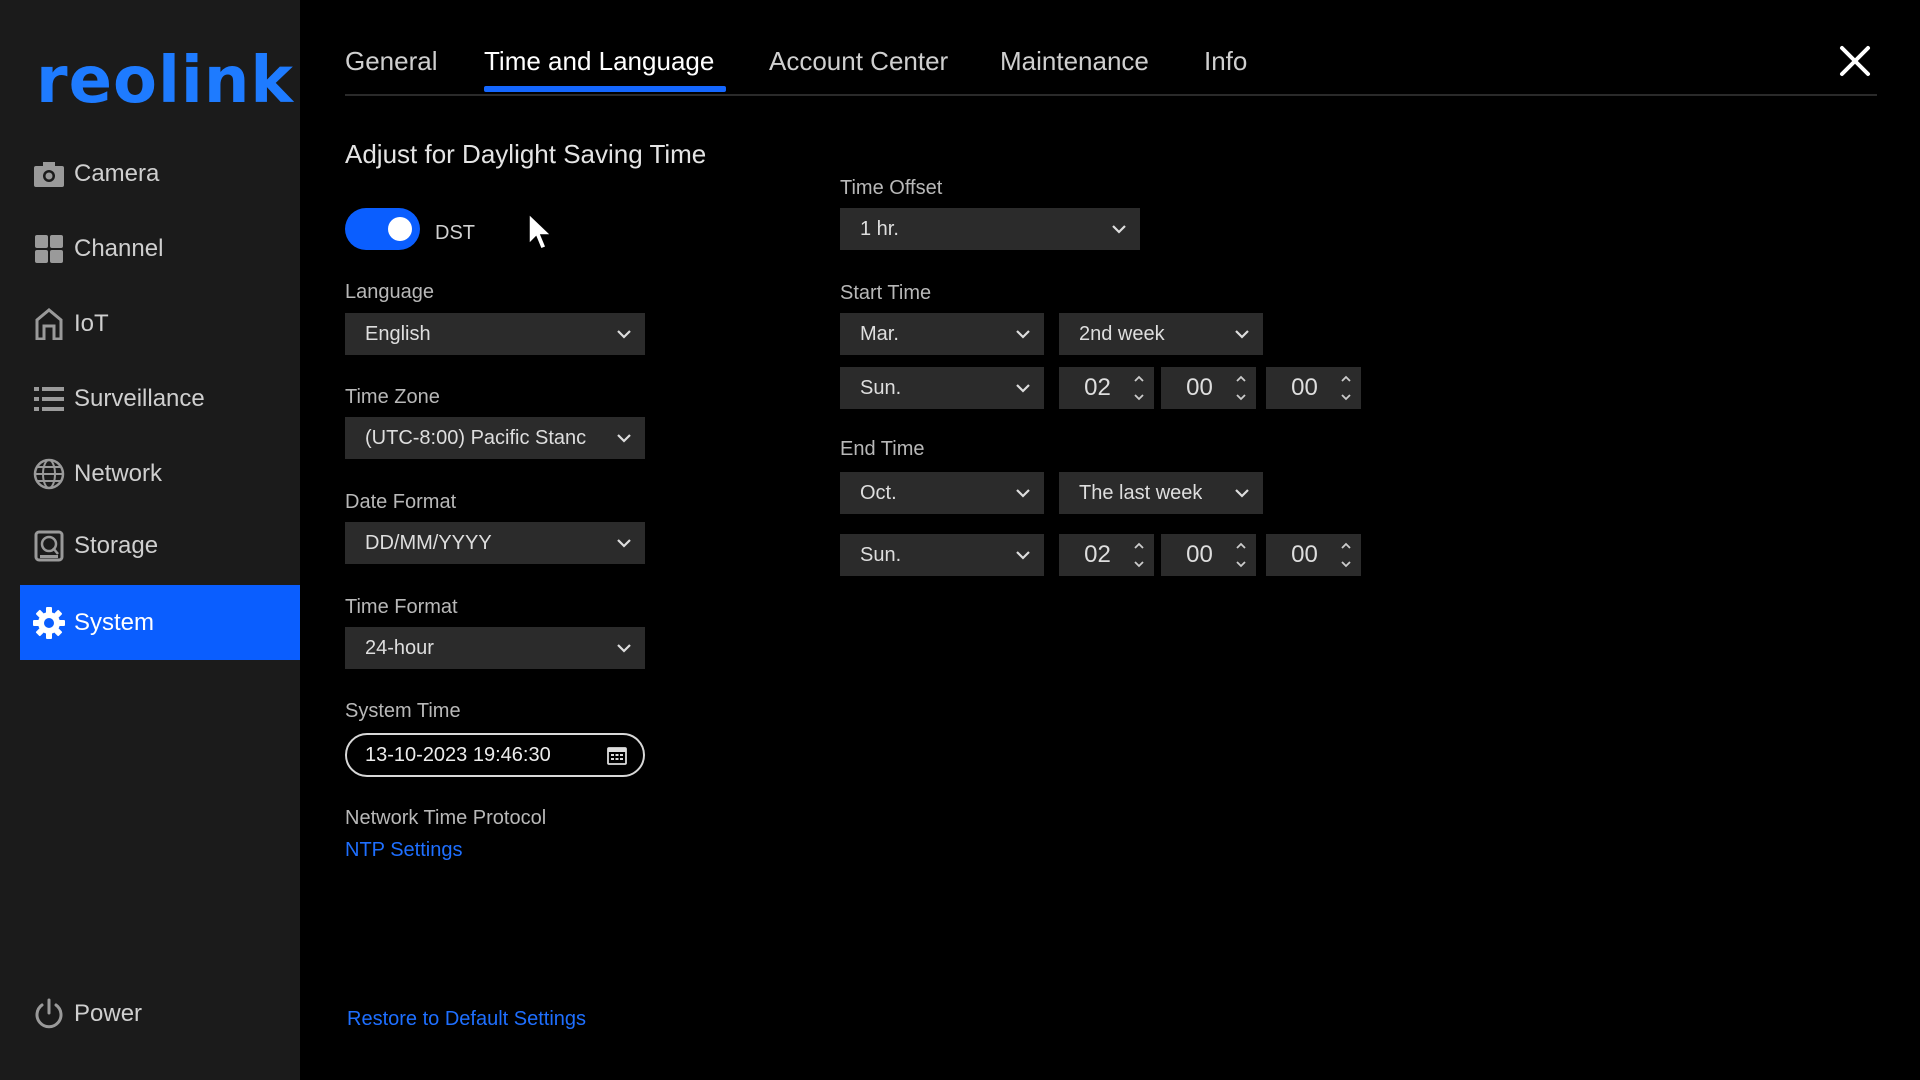 The image size is (1920, 1080). What do you see at coordinates (942, 555) in the screenshot?
I see `end-day-select: Sun.` at bounding box center [942, 555].